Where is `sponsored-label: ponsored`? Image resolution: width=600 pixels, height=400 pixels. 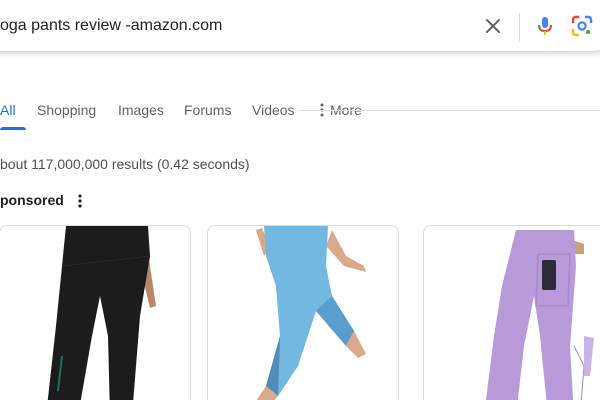
sponsored-label: ponsored is located at coordinates (32, 200).